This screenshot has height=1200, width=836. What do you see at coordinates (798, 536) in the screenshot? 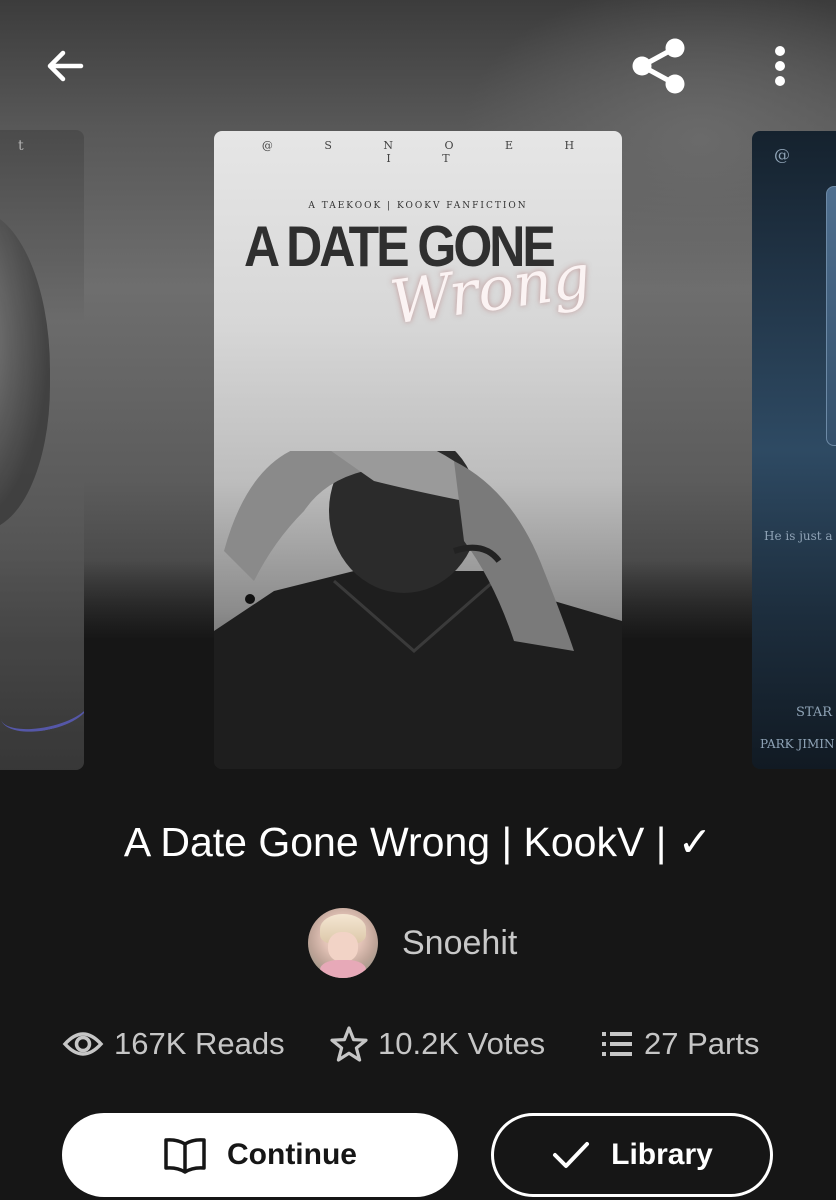
I see `cover-next-line1: He is just a` at bounding box center [798, 536].